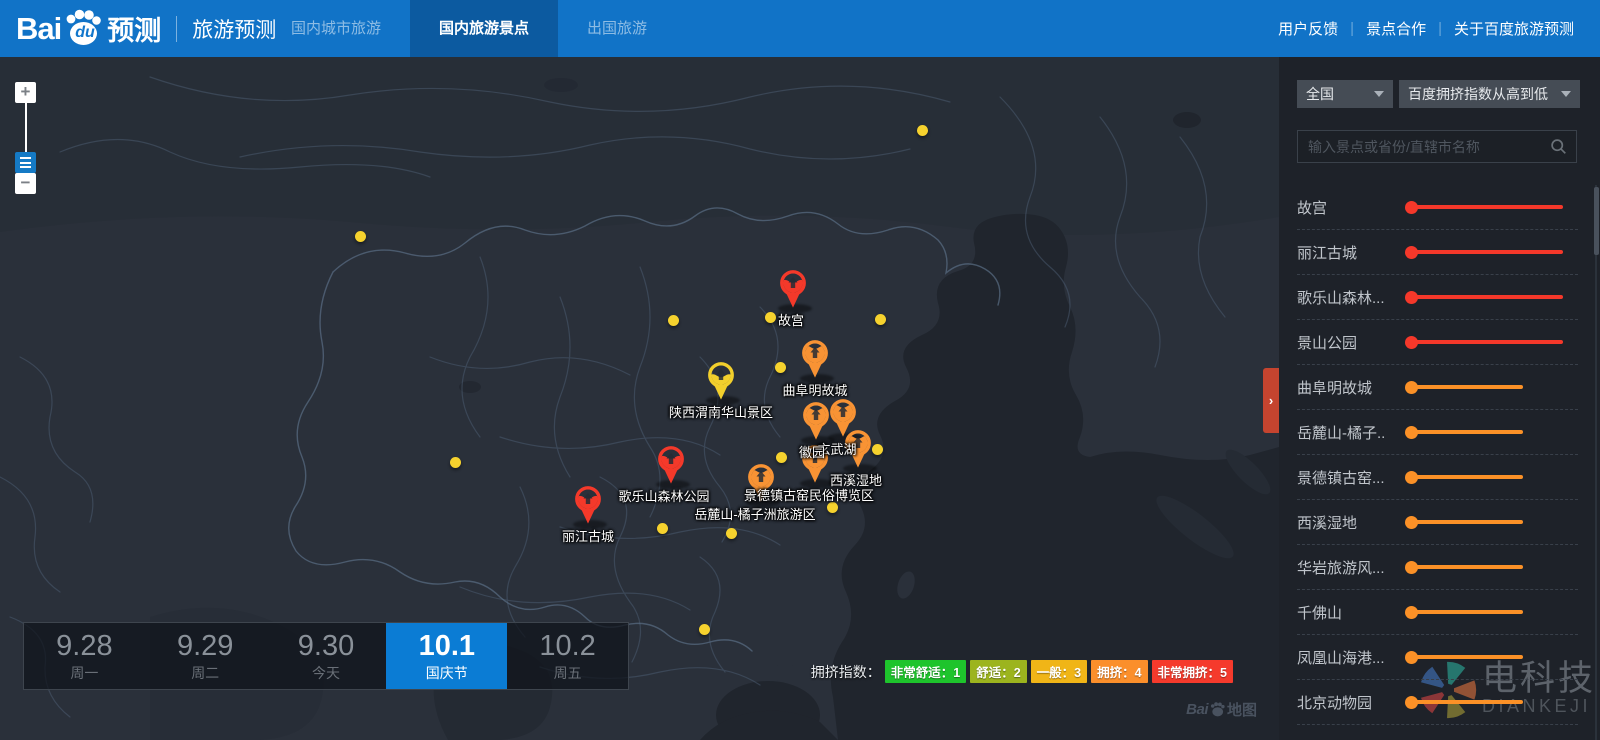 This screenshot has height=740, width=1600. I want to click on sidebar-collapse-handle: ›, so click(1271, 400).